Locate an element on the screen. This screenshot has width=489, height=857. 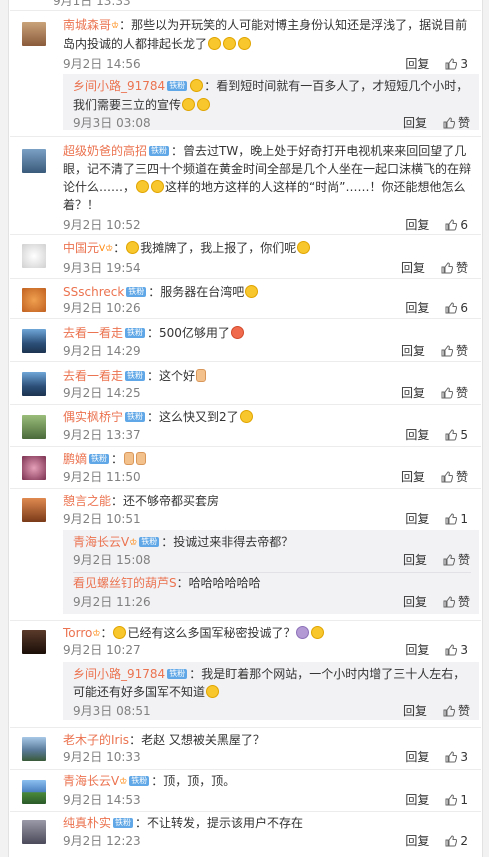
comment-user: 憩言之能 is located at coordinates (87, 501).